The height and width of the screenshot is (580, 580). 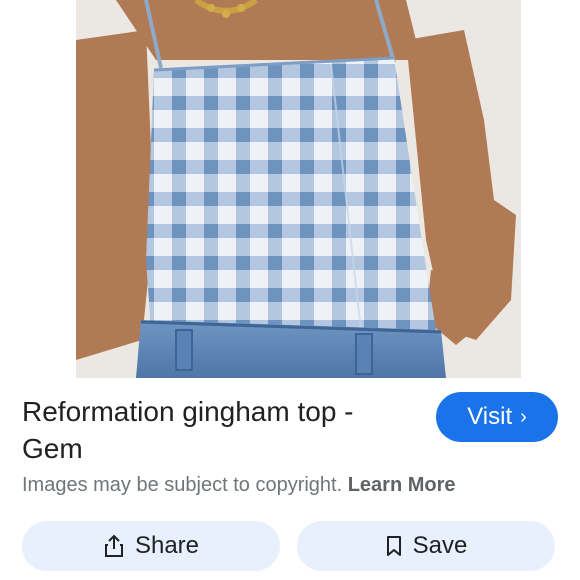 I want to click on learn-more-link: Learn More, so click(x=402, y=485).